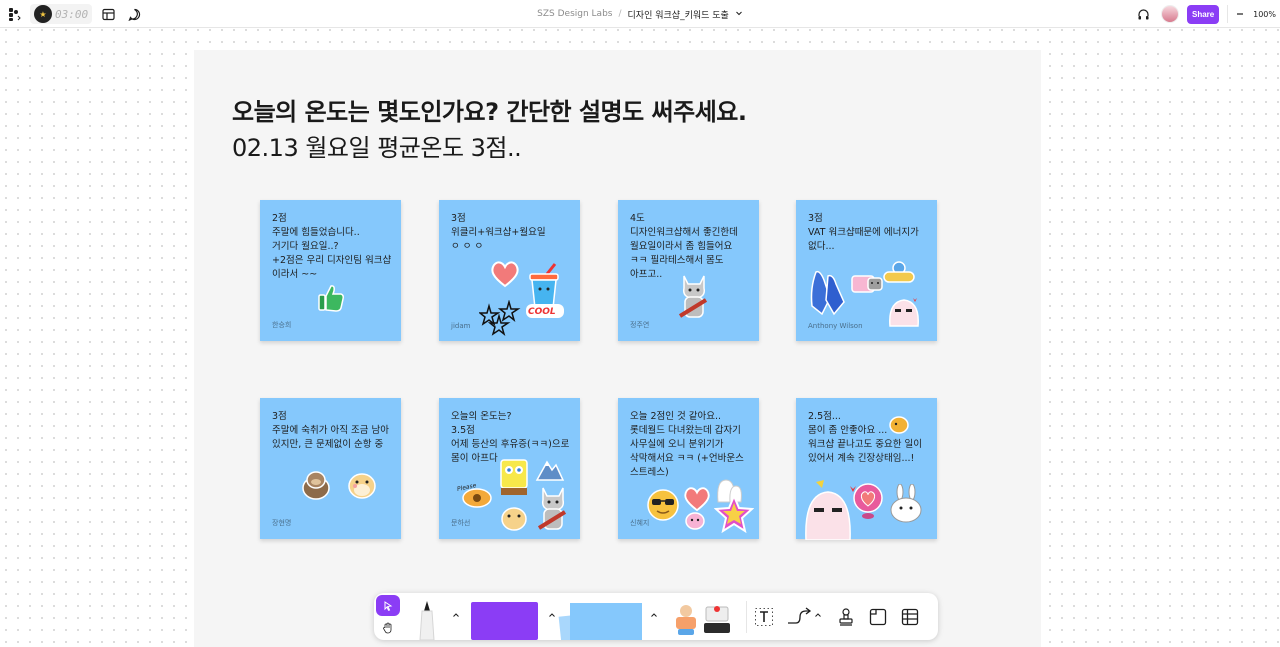 The image size is (1280, 647). I want to click on bottom-toolbar, so click(656, 616).